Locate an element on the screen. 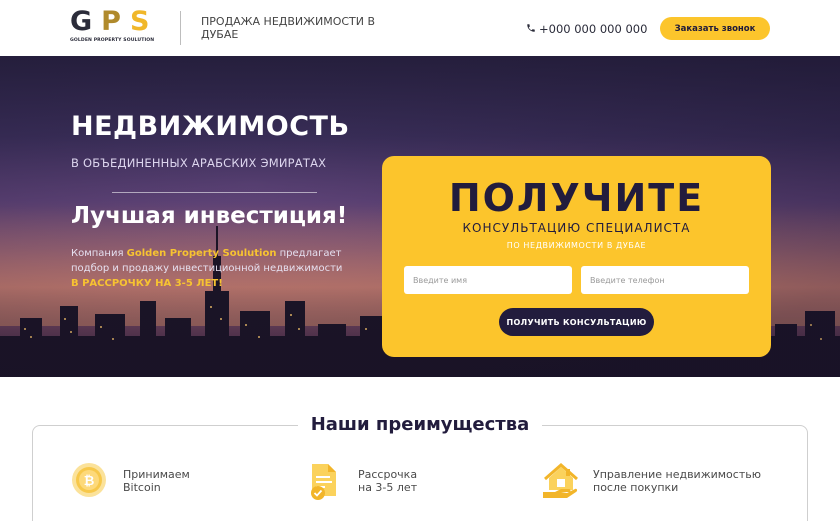 Image resolution: width=840 pixels, height=521 pixels. phone-number: +000 000 000 000 is located at coordinates (593, 29).